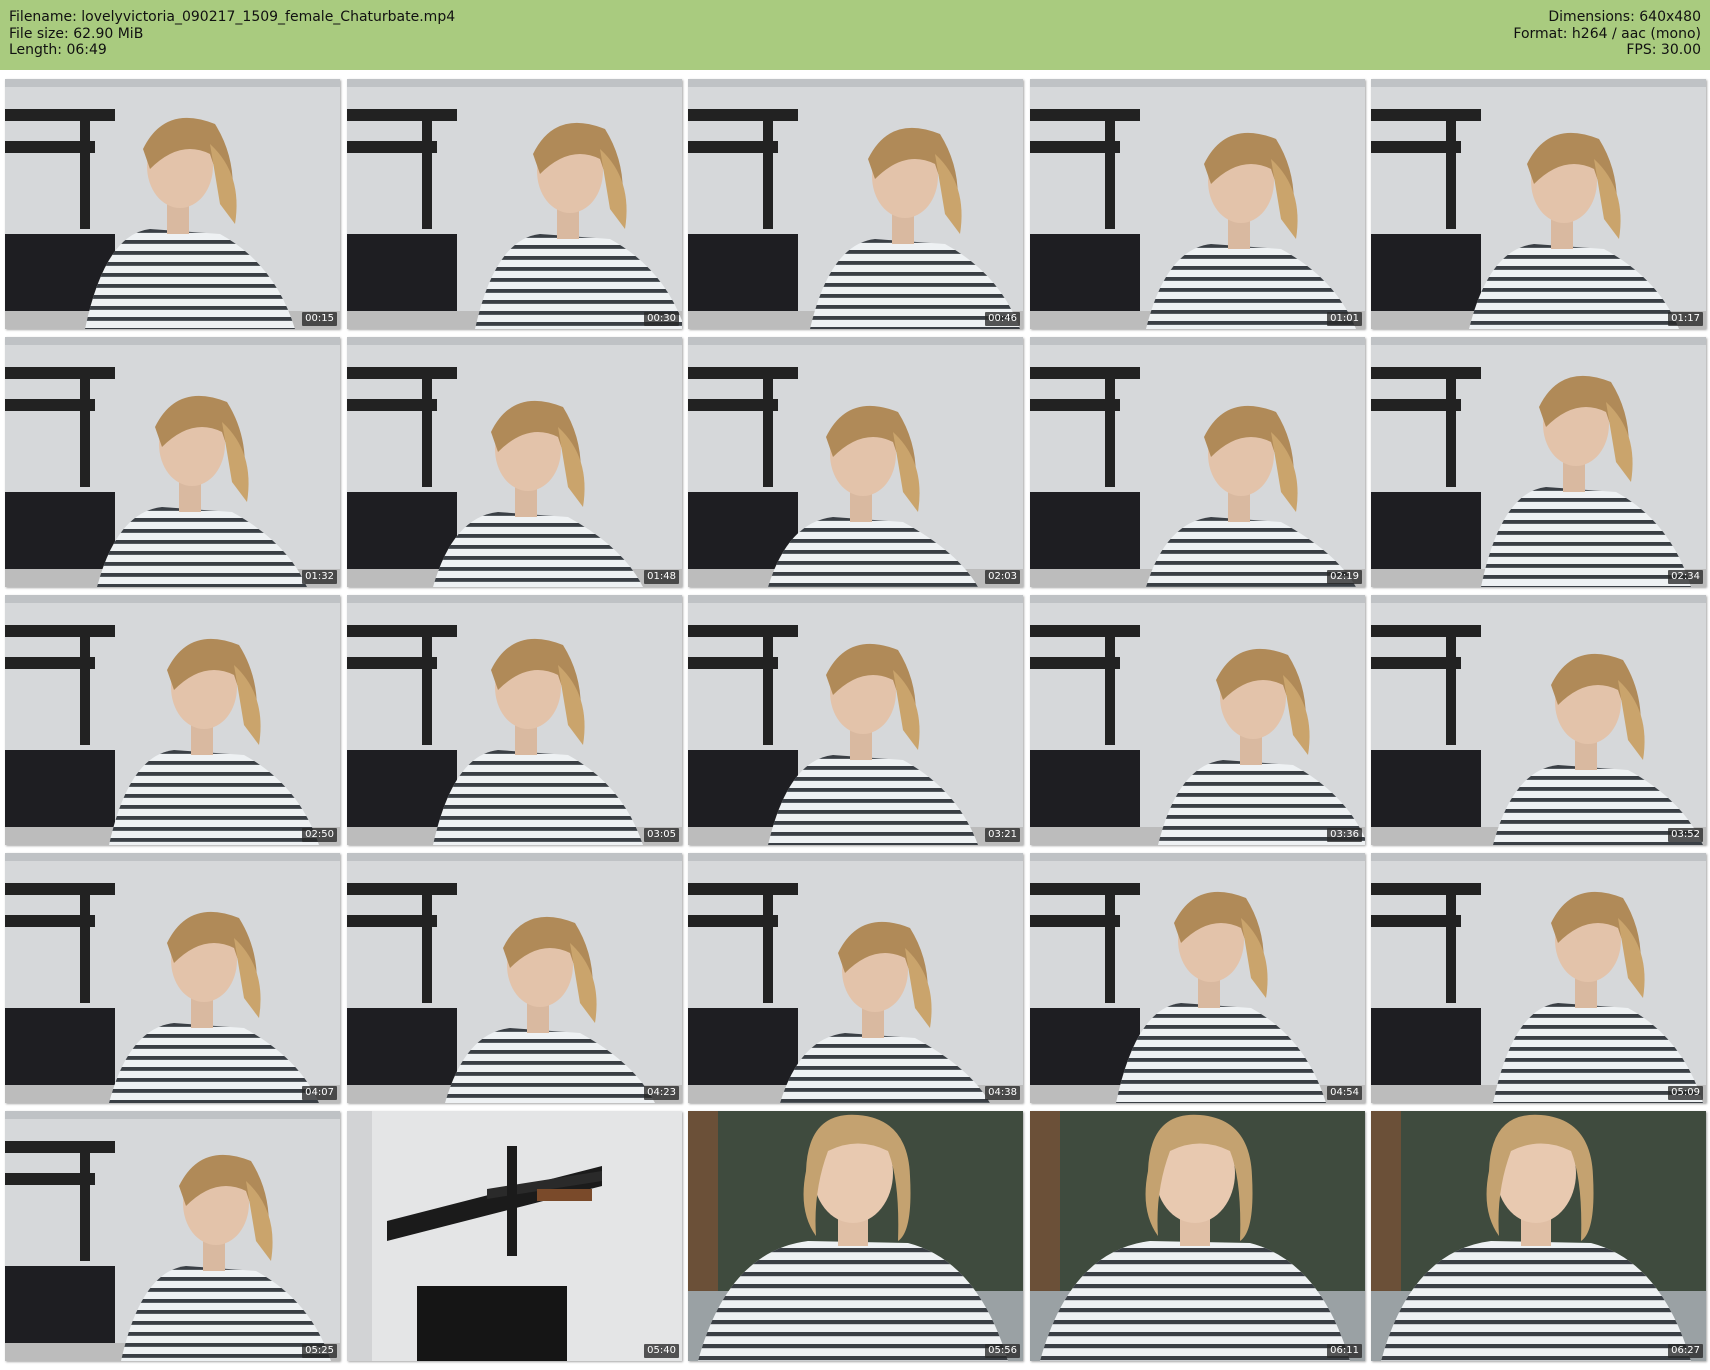  I want to click on timestamp-label: 00:46, so click(1002, 319).